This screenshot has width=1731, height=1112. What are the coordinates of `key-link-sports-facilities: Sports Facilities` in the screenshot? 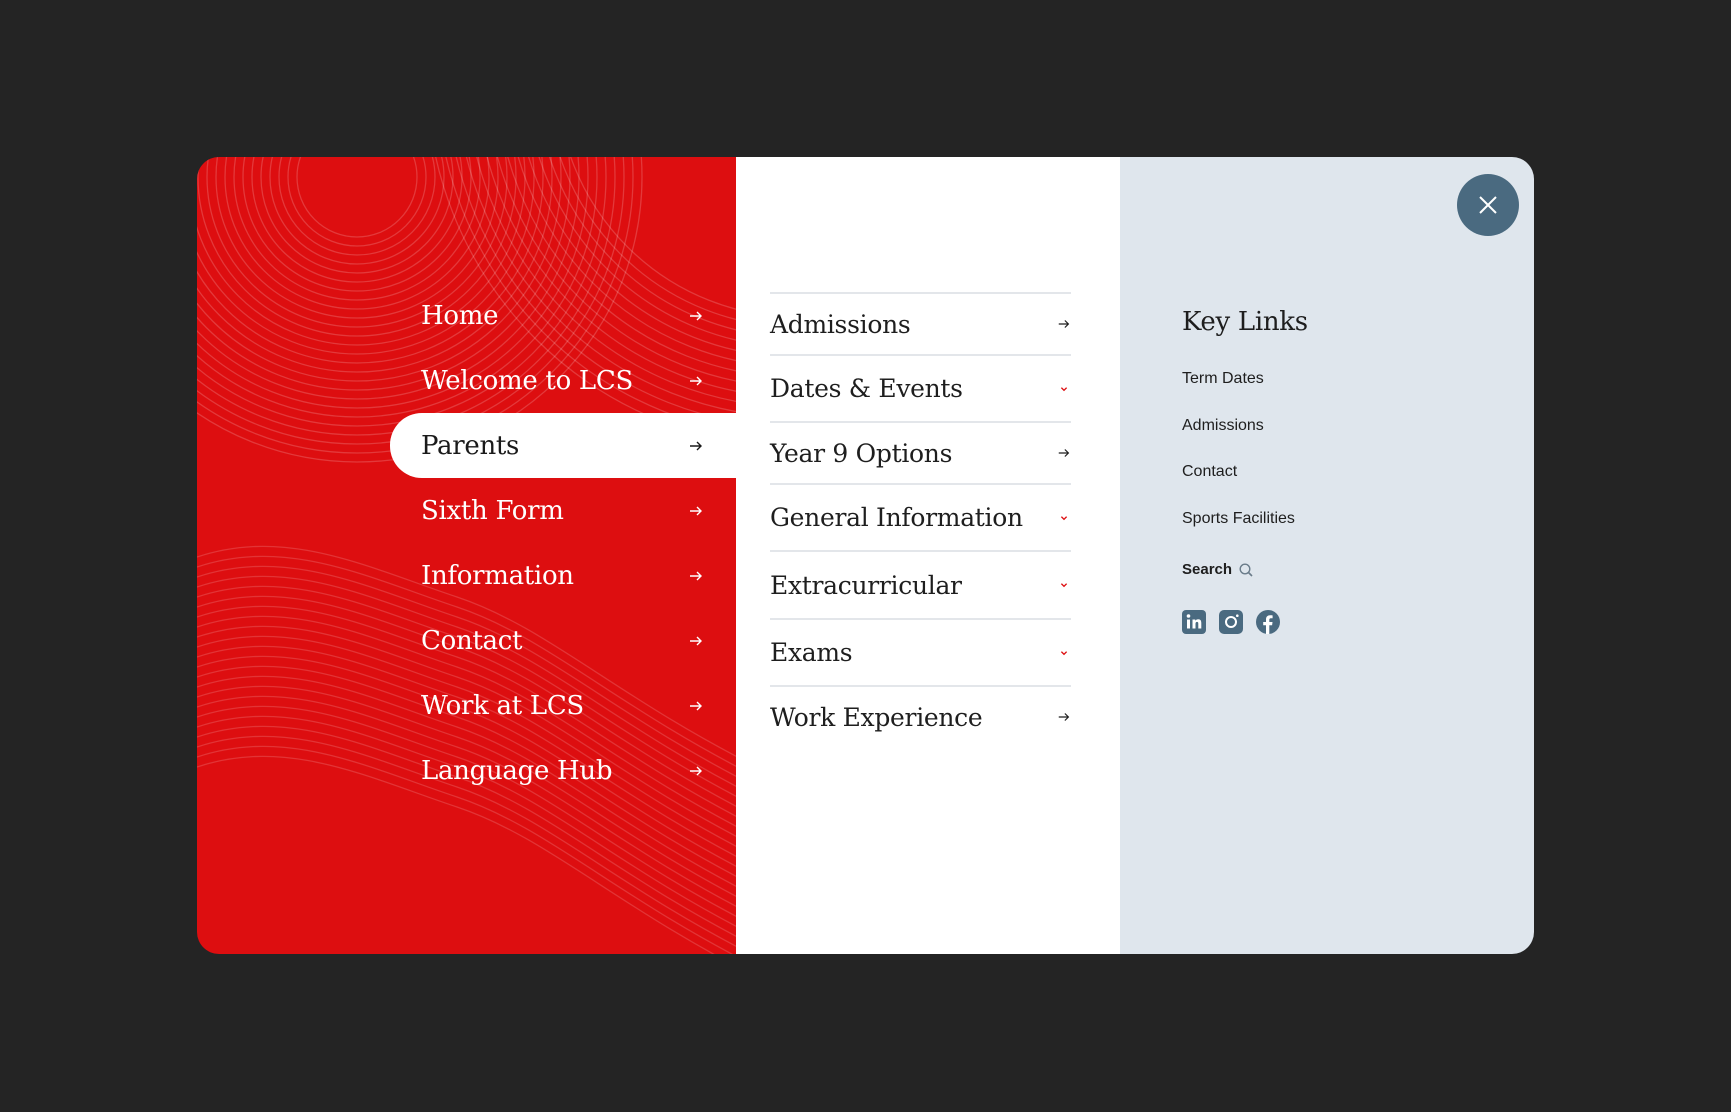 It's located at (1238, 533).